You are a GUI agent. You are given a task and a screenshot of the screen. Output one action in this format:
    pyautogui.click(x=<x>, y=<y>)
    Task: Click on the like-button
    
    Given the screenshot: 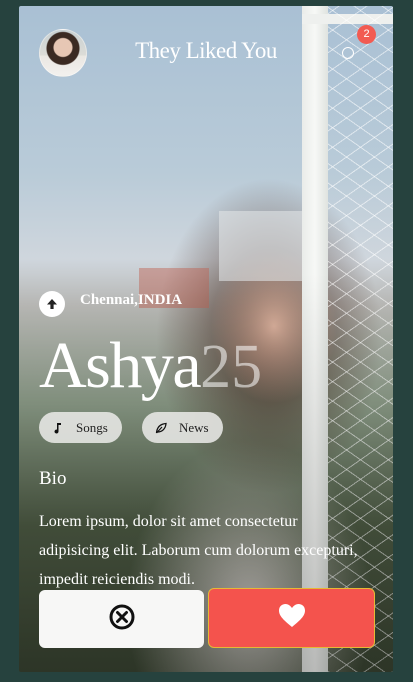 What is the action you would take?
    pyautogui.click(x=291, y=618)
    